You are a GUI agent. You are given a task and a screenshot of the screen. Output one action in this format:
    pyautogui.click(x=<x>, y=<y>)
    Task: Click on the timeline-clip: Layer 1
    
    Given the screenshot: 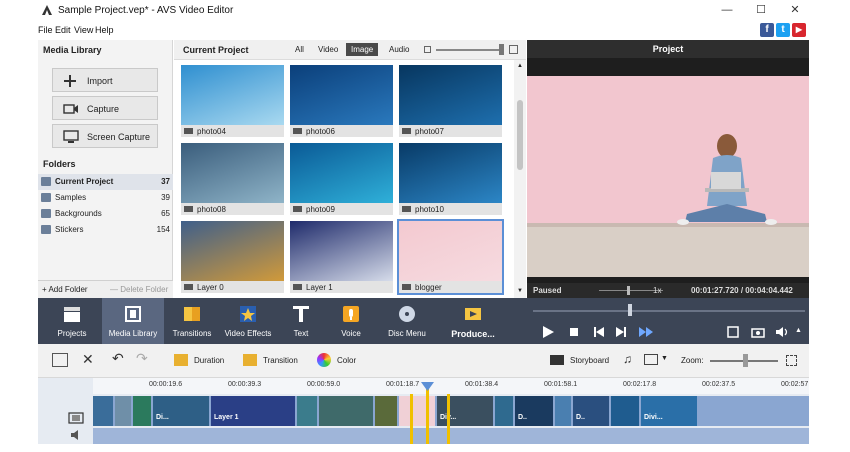 What is the action you would take?
    pyautogui.click(x=253, y=411)
    